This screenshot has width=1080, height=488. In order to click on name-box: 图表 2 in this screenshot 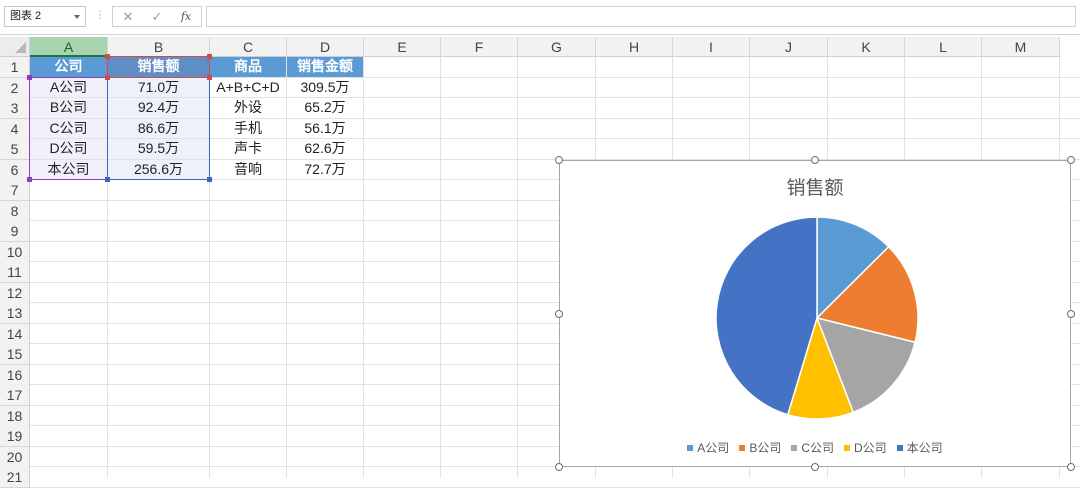, I will do `click(45, 16)`.